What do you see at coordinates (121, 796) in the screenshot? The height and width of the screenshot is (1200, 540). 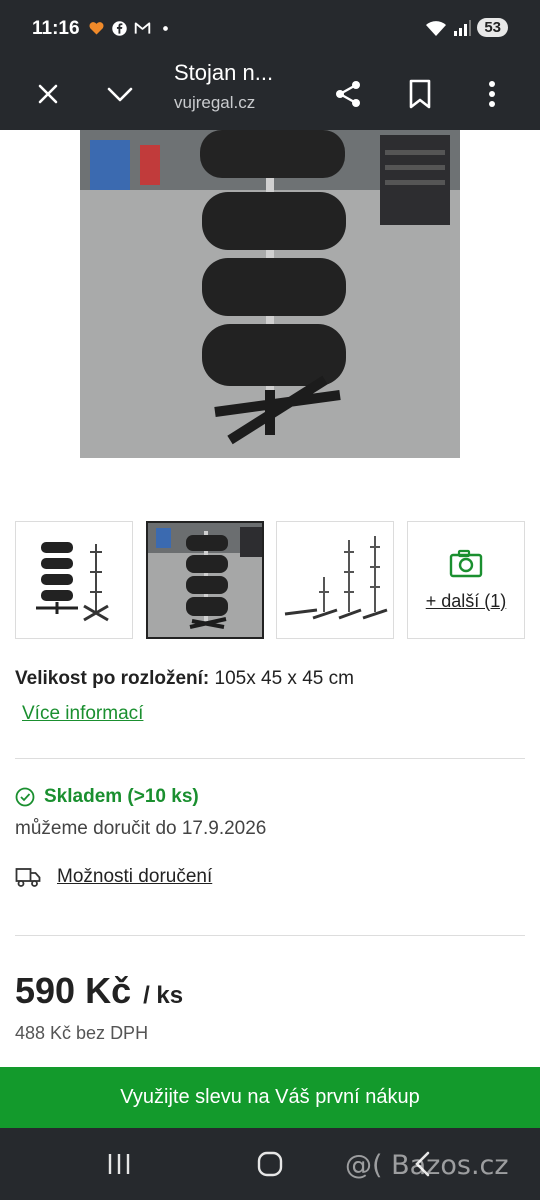 I see `stock-status-label: Skladem (>10 ks)` at bounding box center [121, 796].